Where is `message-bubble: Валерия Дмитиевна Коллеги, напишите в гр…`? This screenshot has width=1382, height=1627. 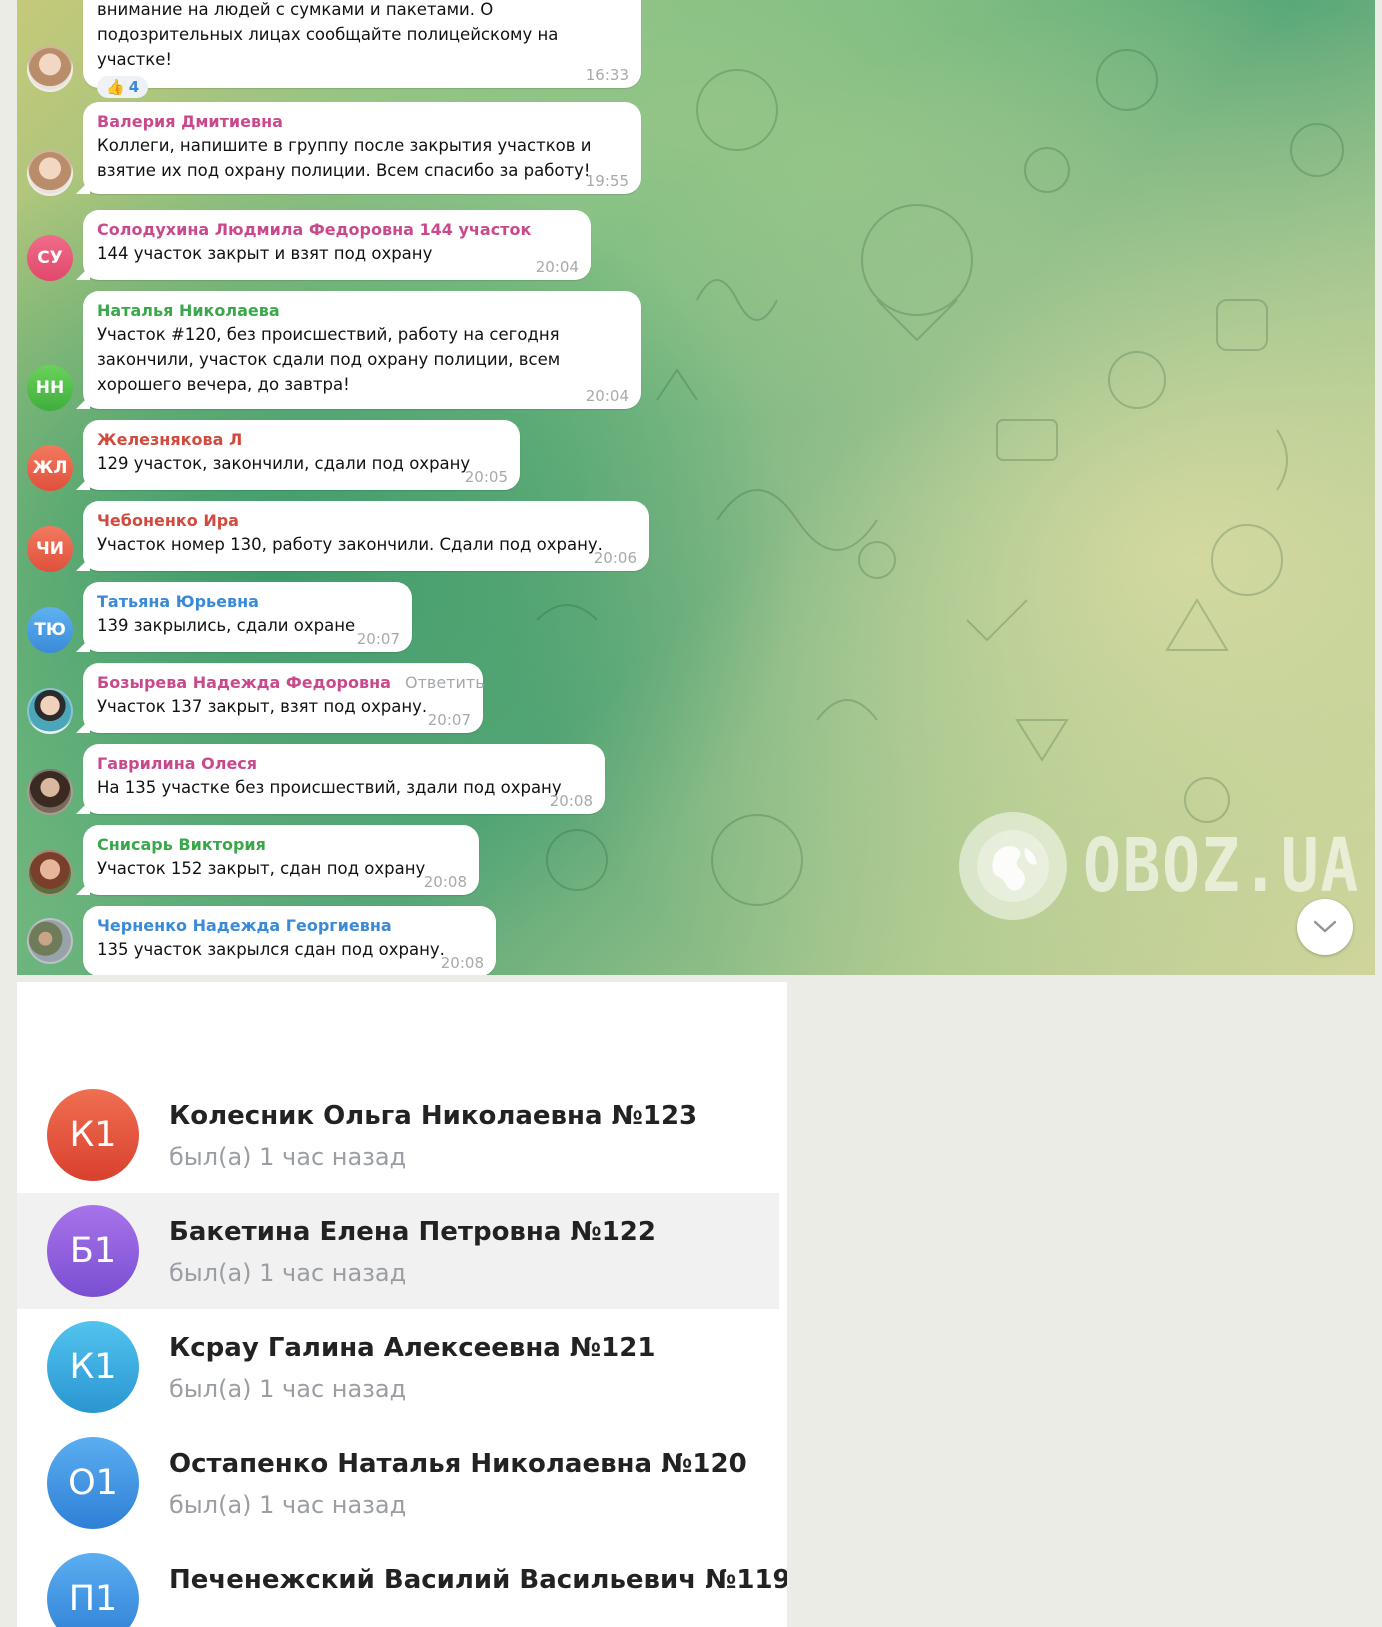 message-bubble: Валерия Дмитиевна Коллеги, напишите в гр… is located at coordinates (358, 148).